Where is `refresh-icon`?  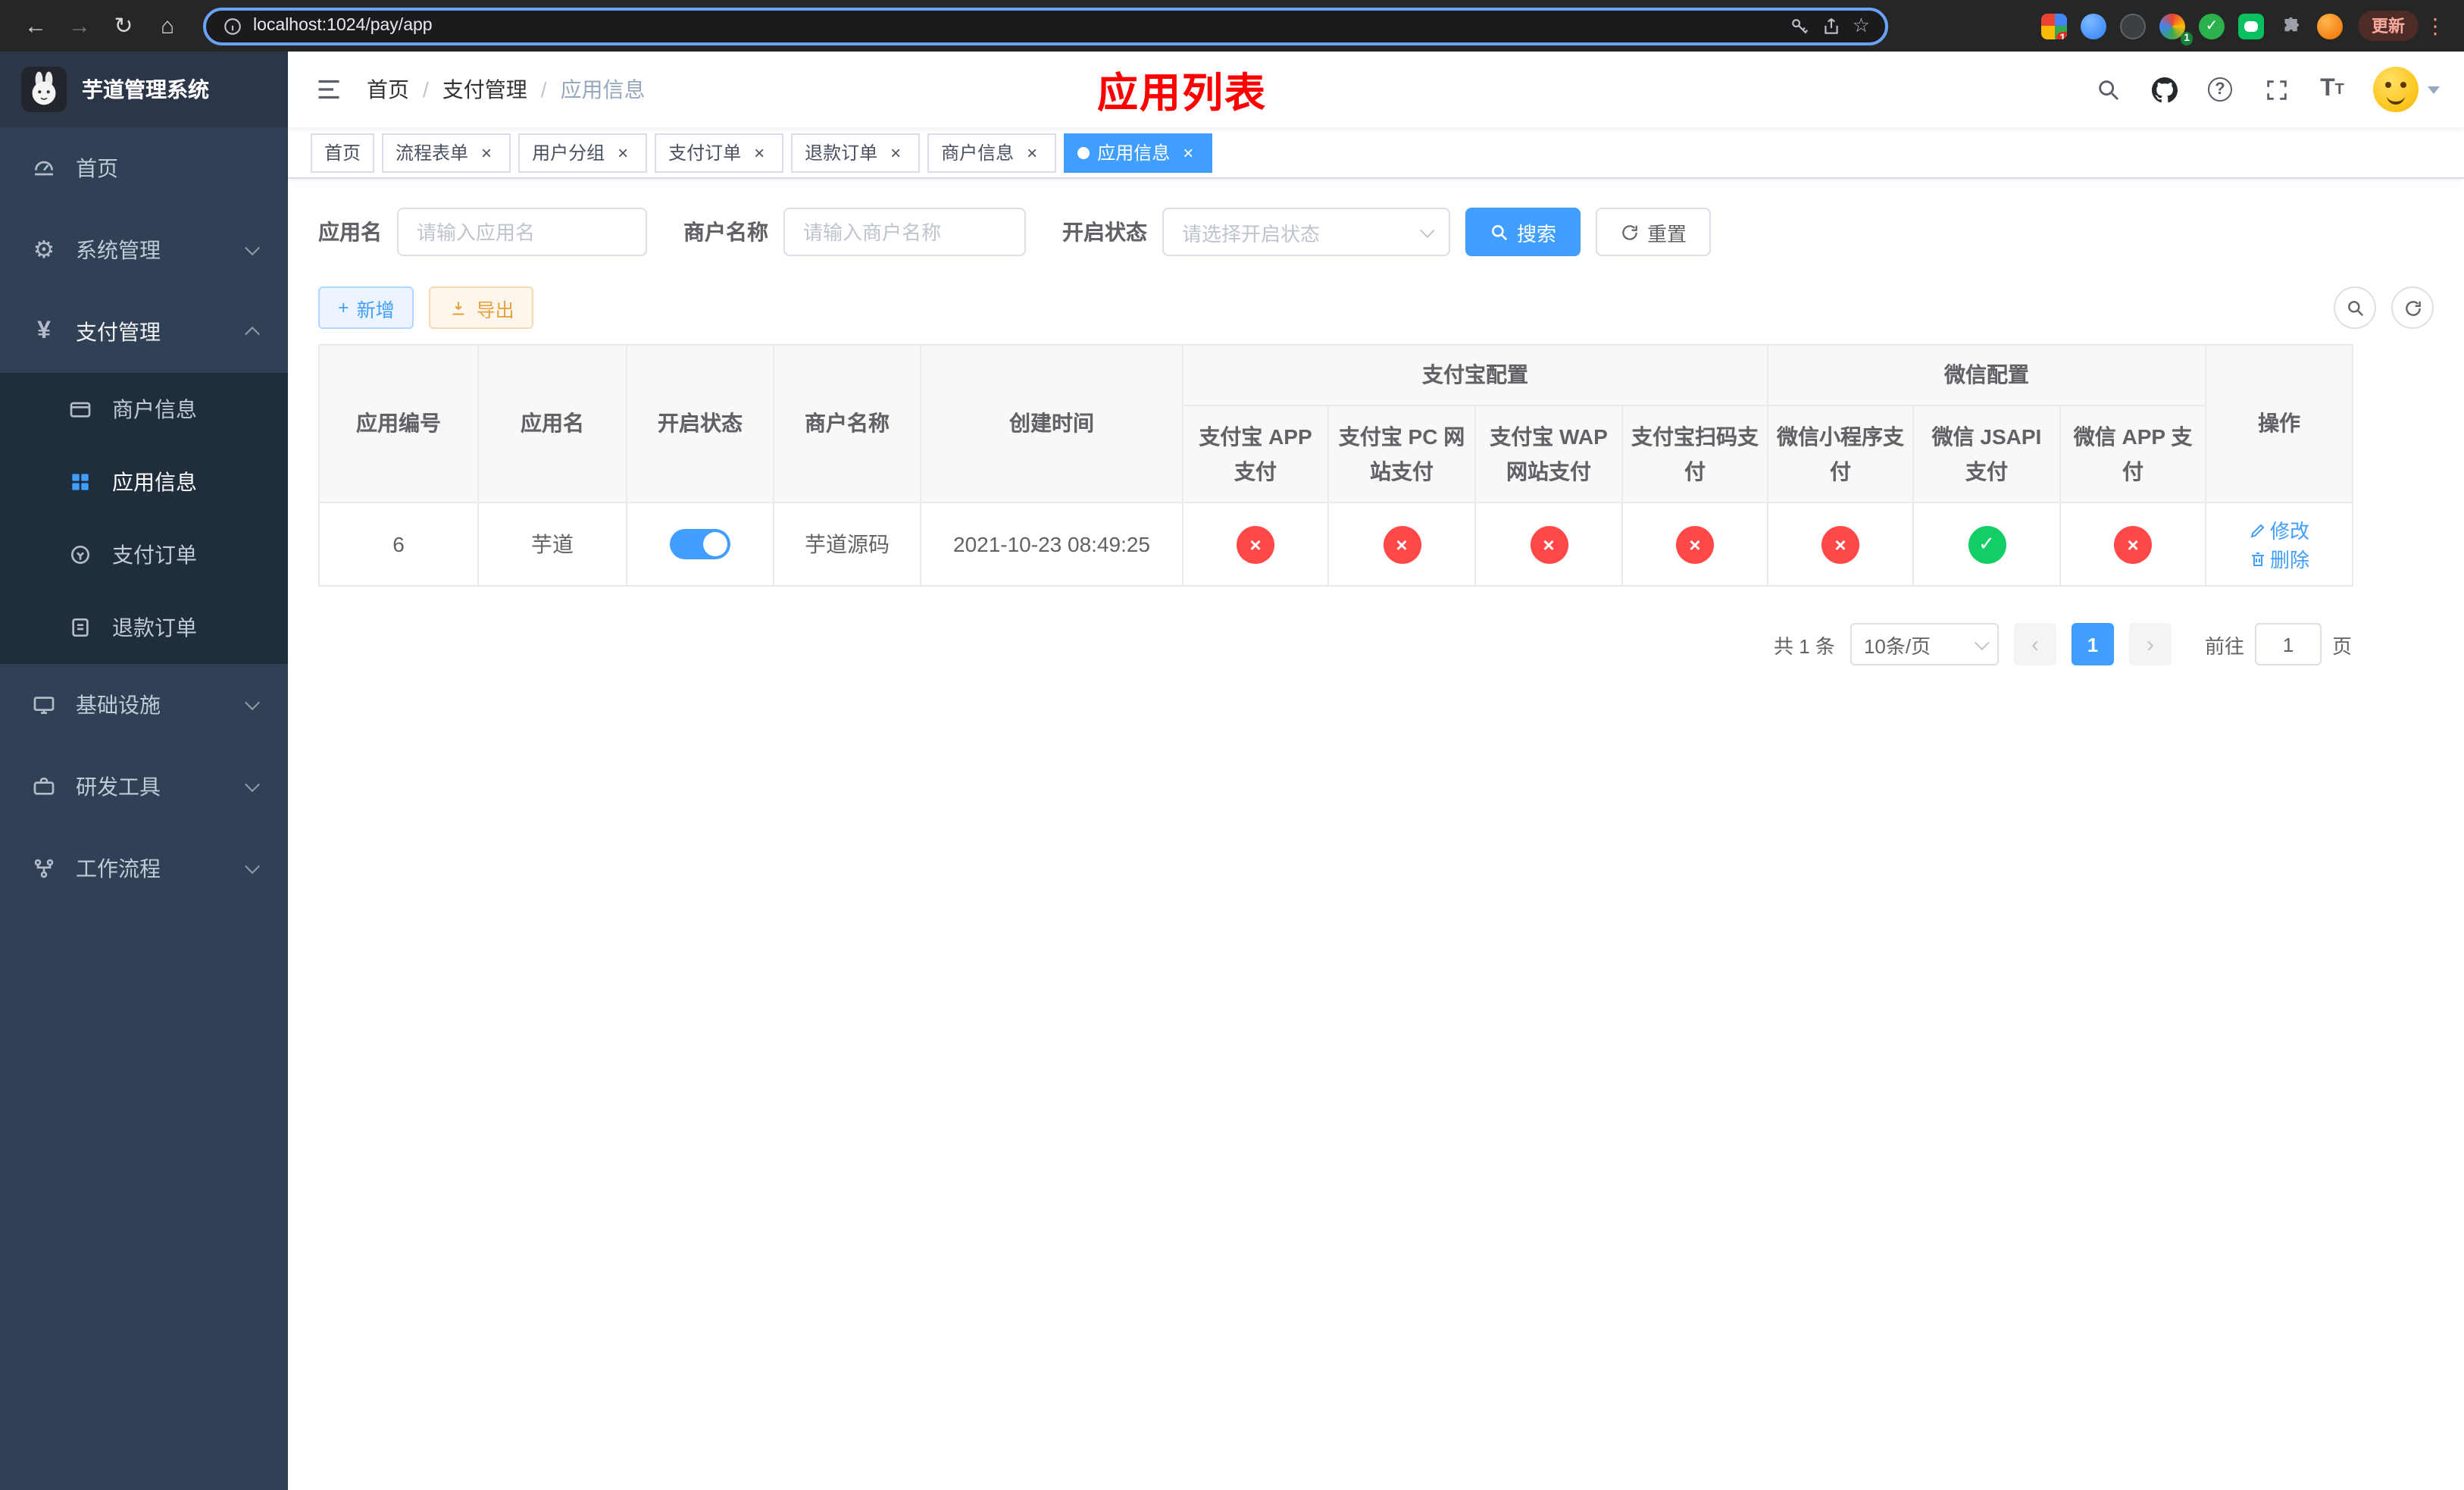 refresh-icon is located at coordinates (2412, 307).